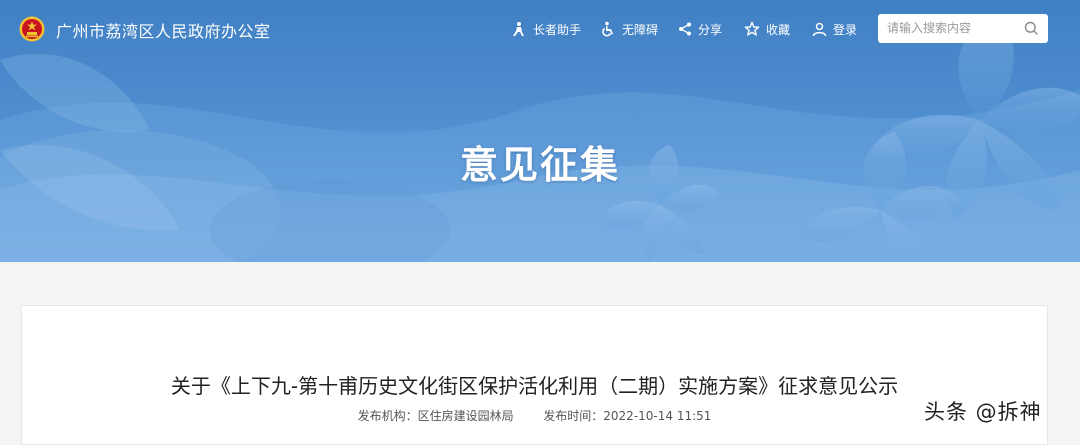  Describe the element at coordinates (465, 416) in the screenshot. I see `publisher-value: 区住房建设园林局` at that location.